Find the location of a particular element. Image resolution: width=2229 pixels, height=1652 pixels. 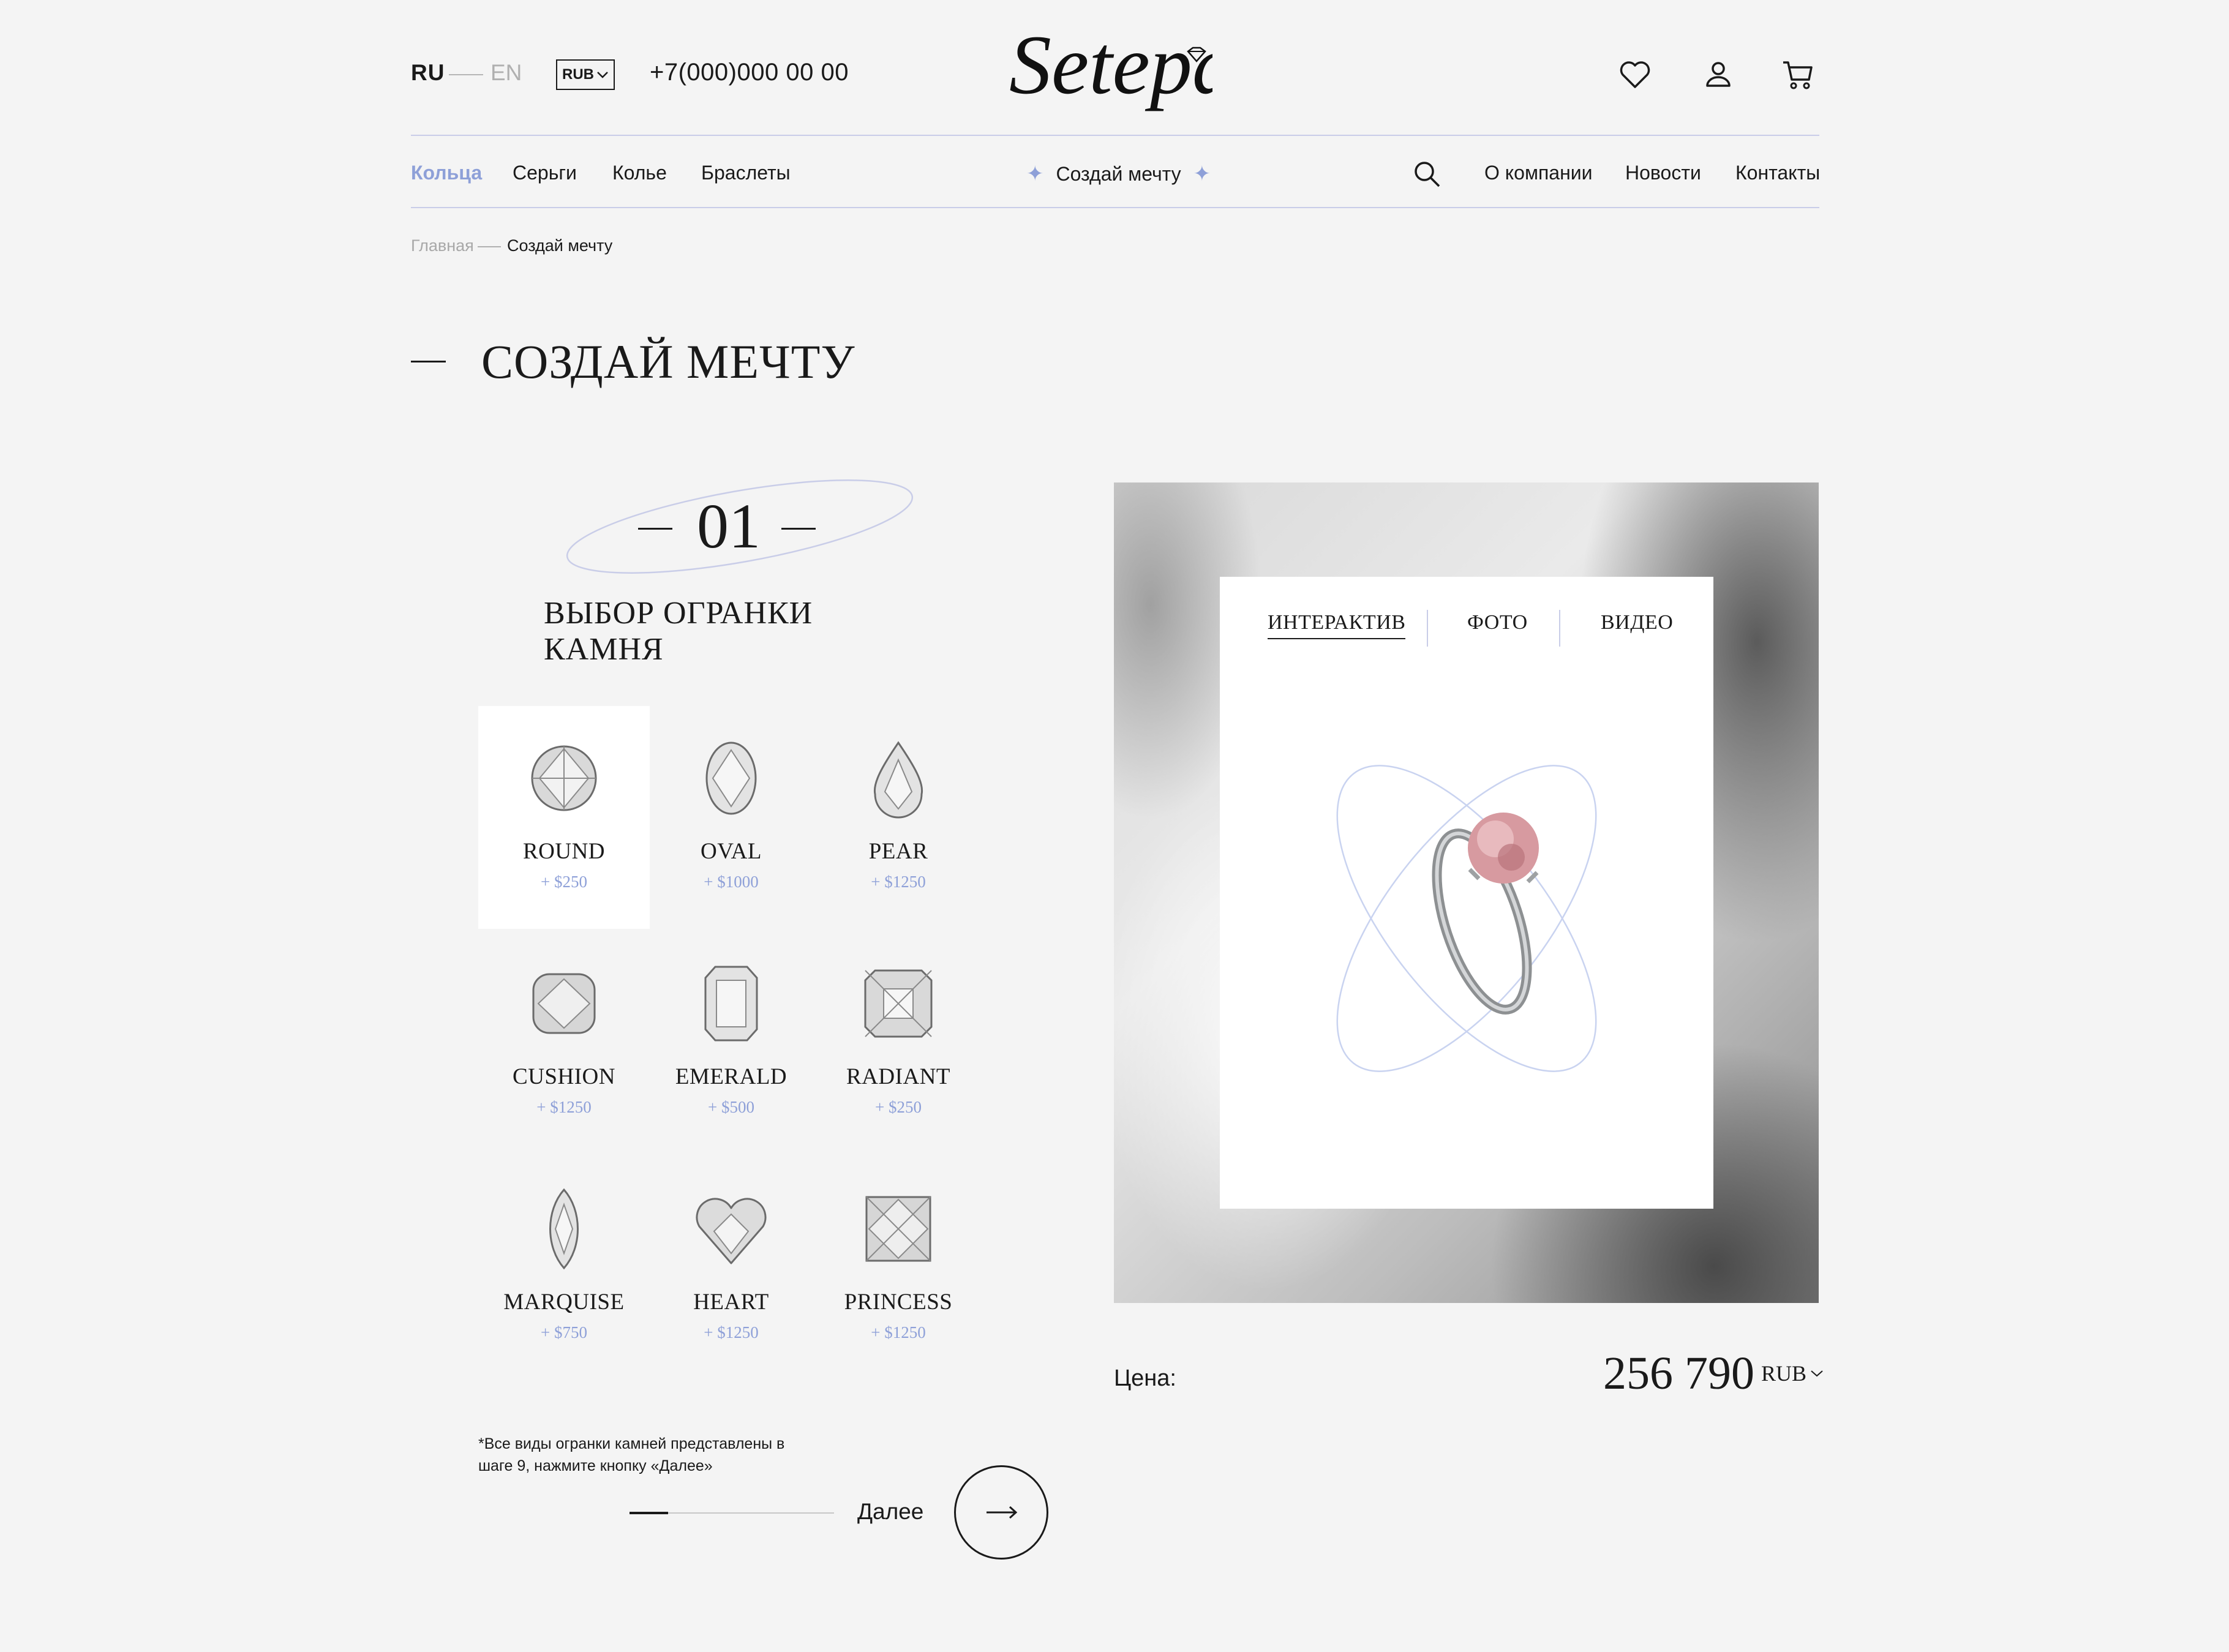

next-button is located at coordinates (1001, 1512).